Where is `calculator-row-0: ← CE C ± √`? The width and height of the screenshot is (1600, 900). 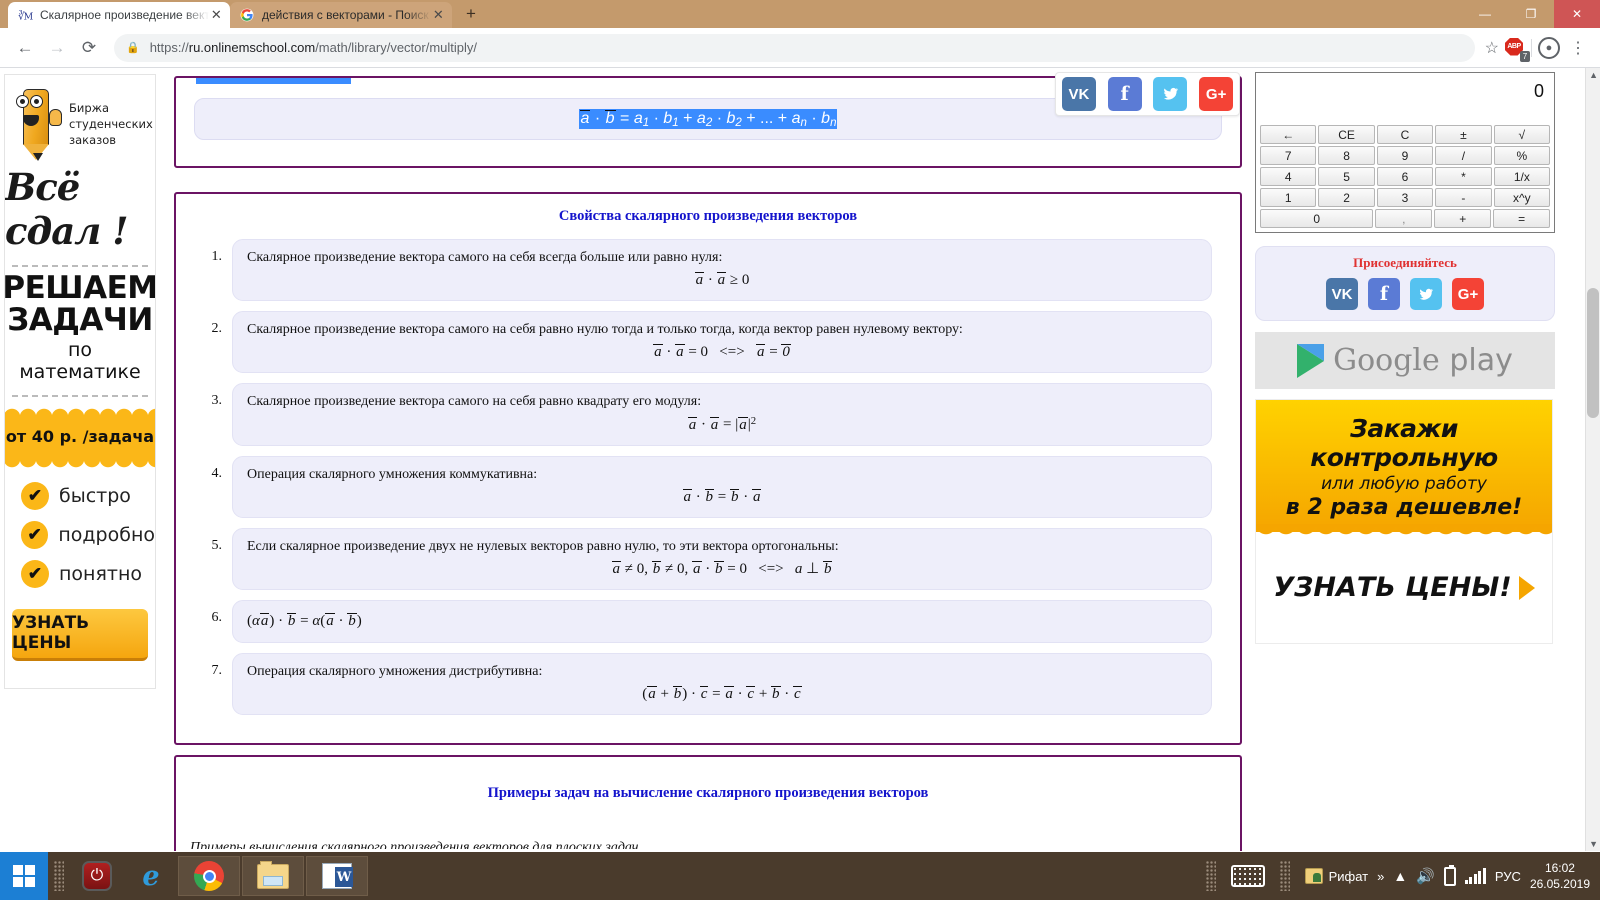 calculator-row-0: ← CE C ± √ is located at coordinates (1405, 134).